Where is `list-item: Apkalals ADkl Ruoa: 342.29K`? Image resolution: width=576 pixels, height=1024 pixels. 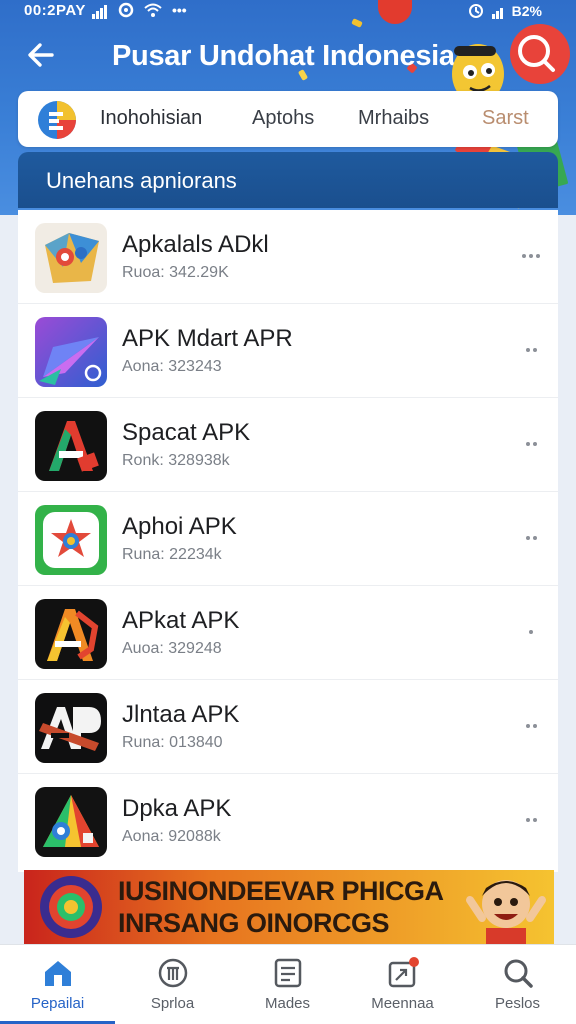 list-item: Apkalals ADkl Ruoa: 342.29K is located at coordinates (288, 257).